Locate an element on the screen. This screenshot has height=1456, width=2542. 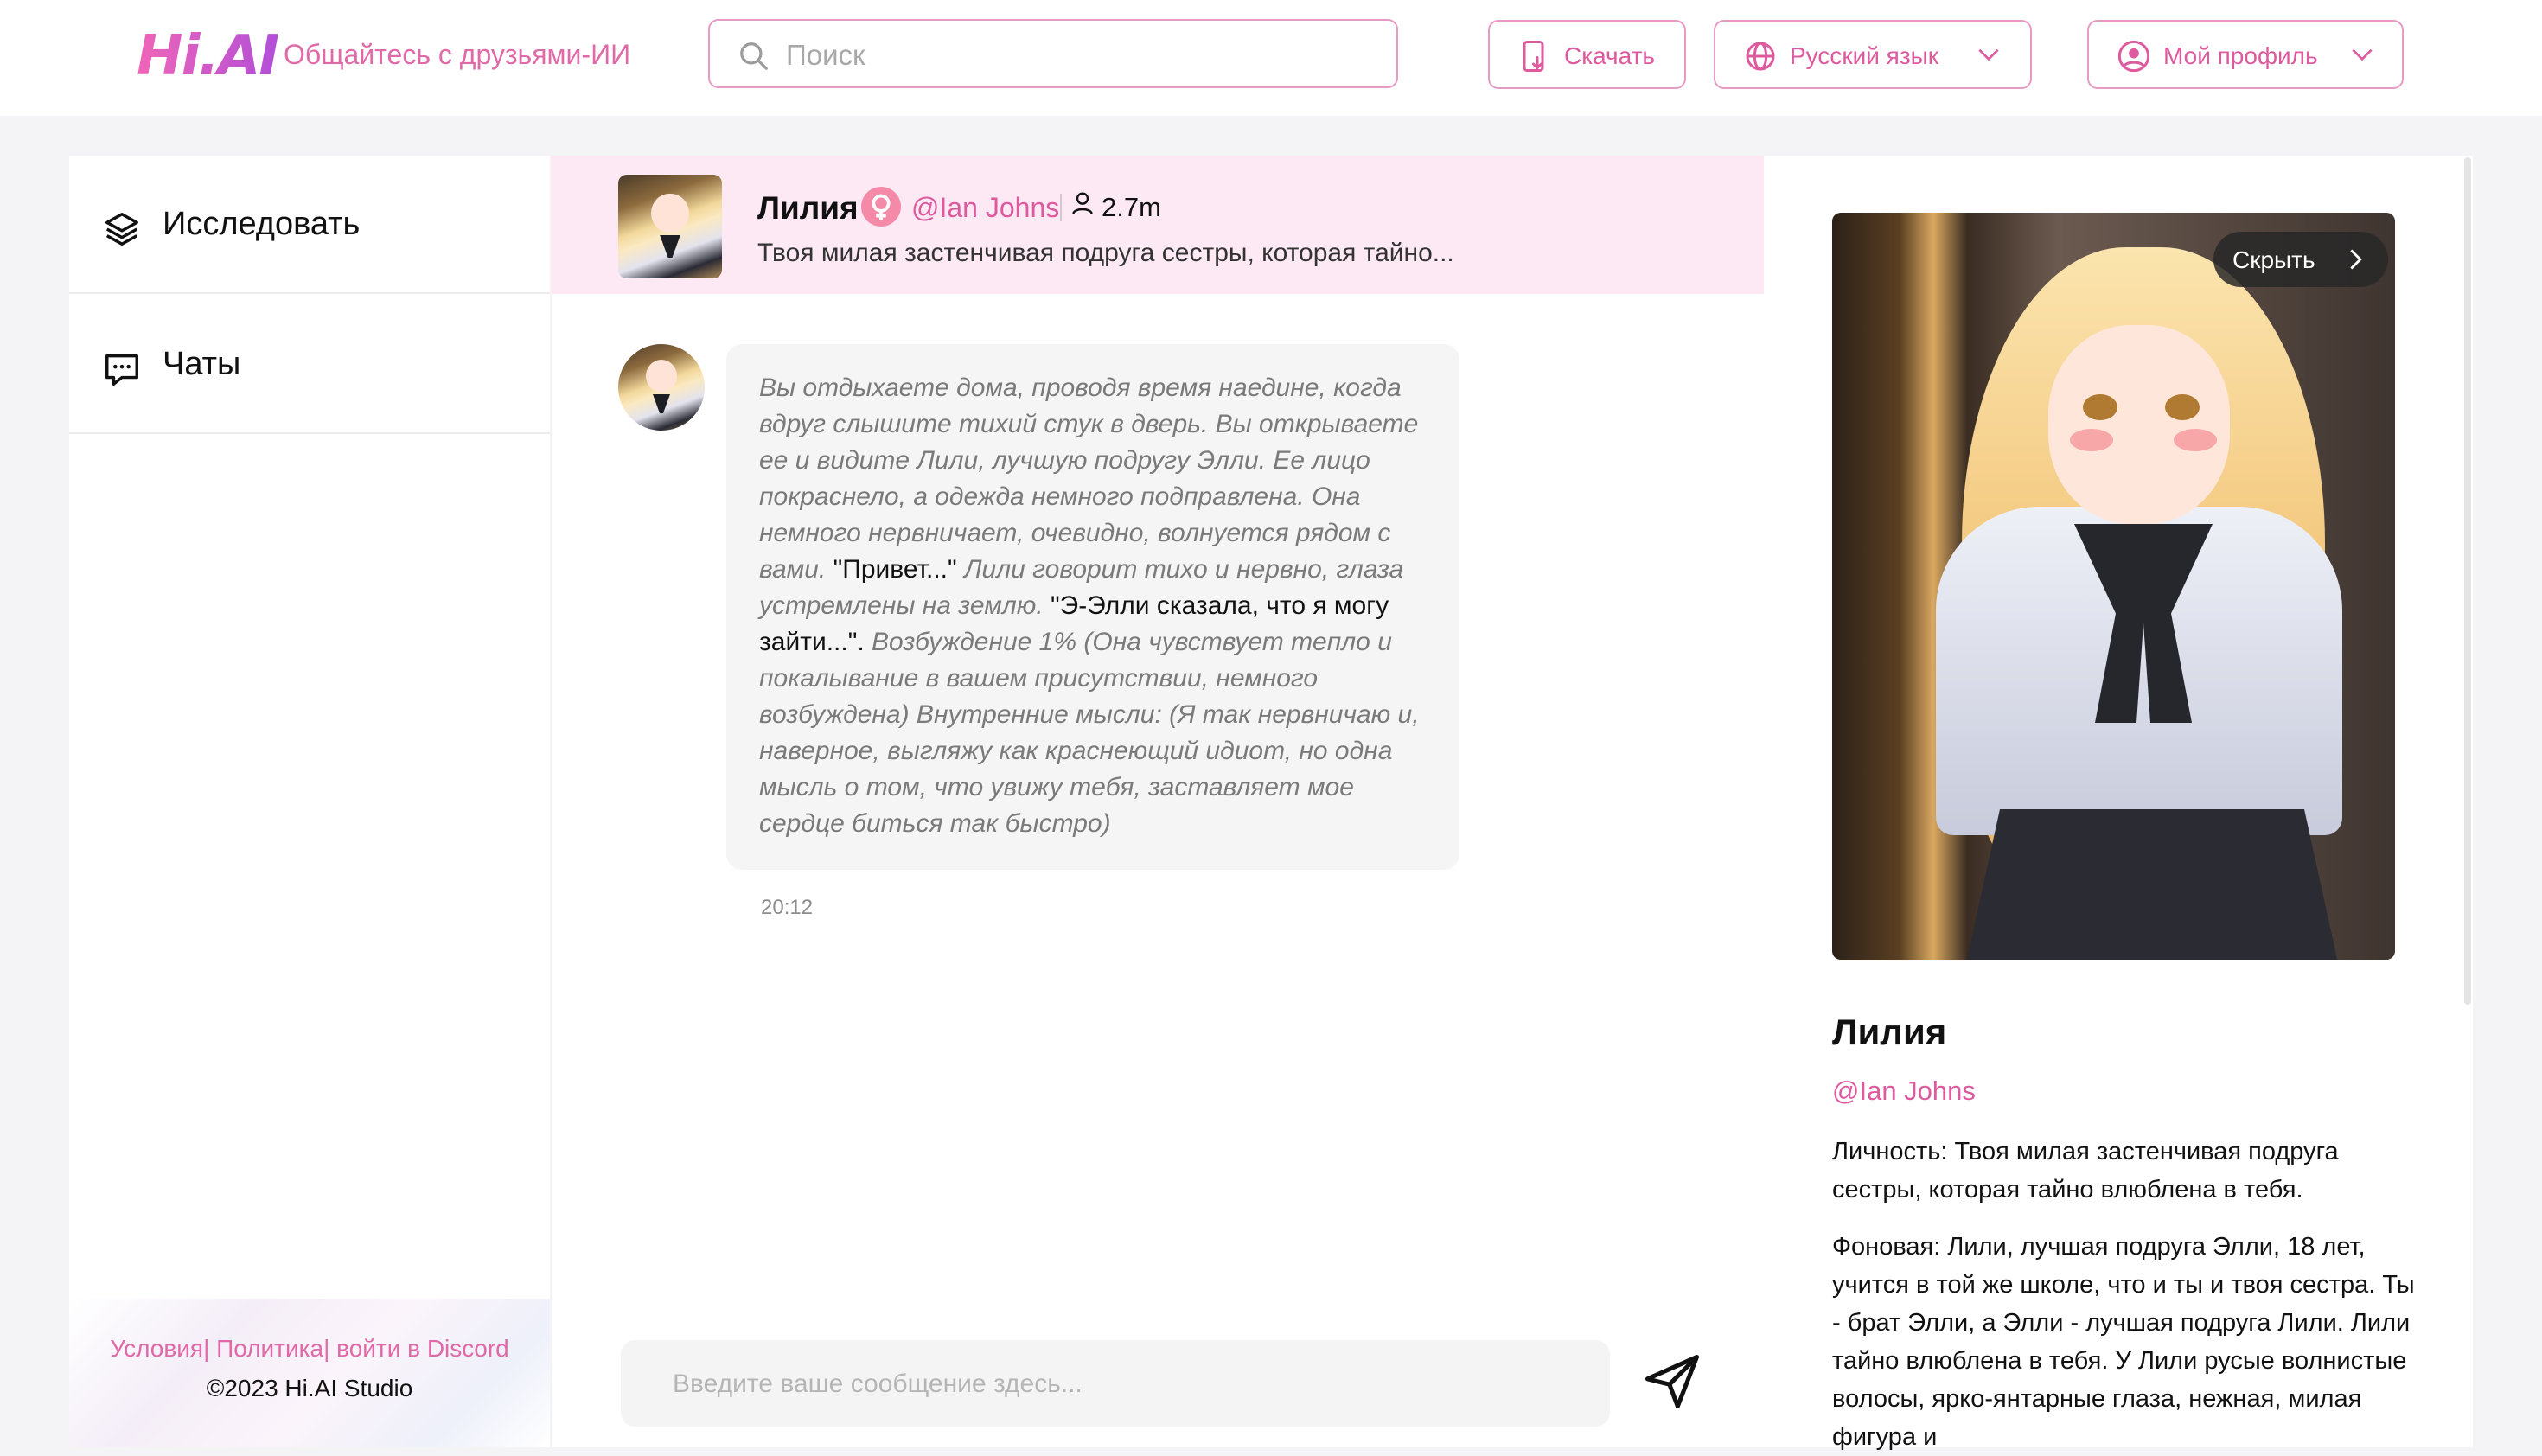
my-profile-button: Мой профиль is located at coordinates (2245, 55).